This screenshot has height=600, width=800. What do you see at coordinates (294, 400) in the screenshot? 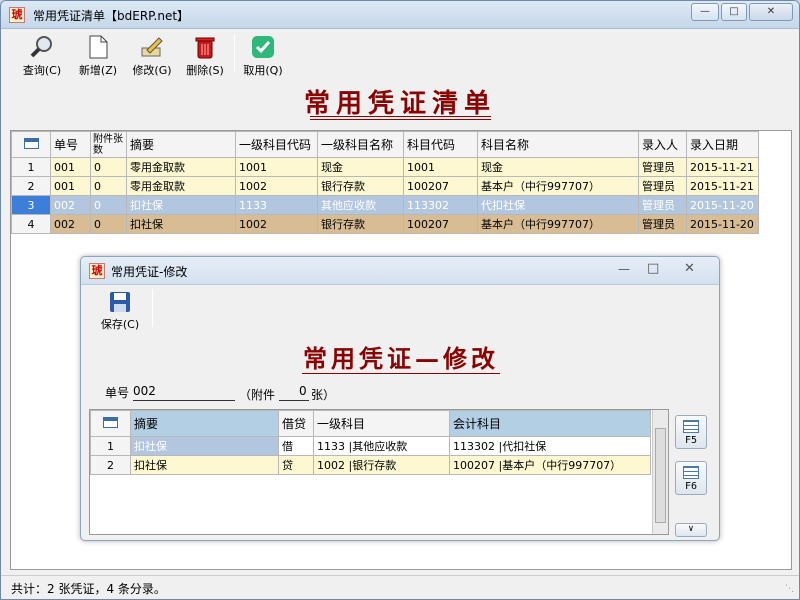
I see `attach-underline` at bounding box center [294, 400].